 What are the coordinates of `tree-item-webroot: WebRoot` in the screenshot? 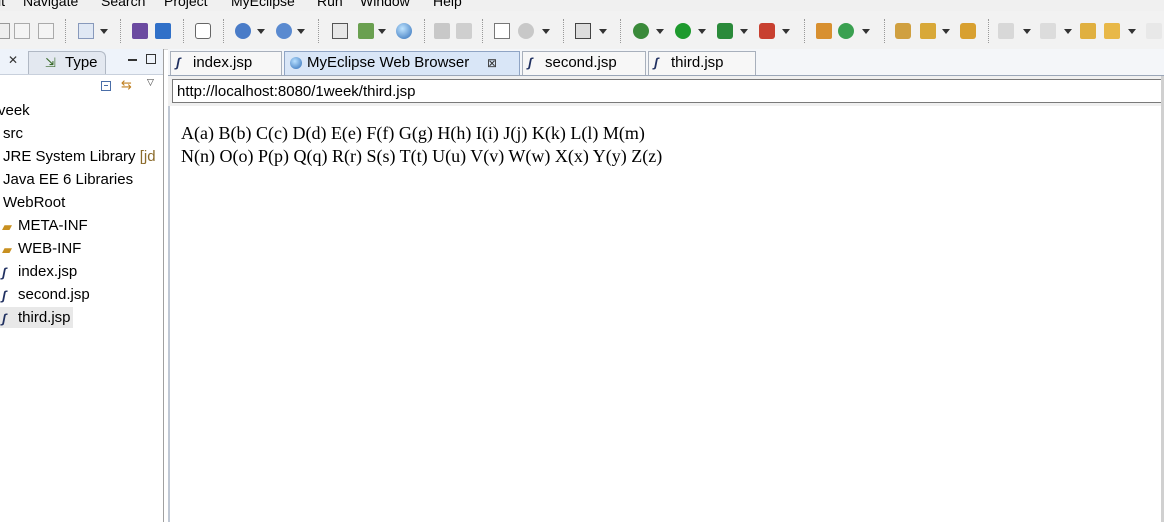 It's located at (34, 202).